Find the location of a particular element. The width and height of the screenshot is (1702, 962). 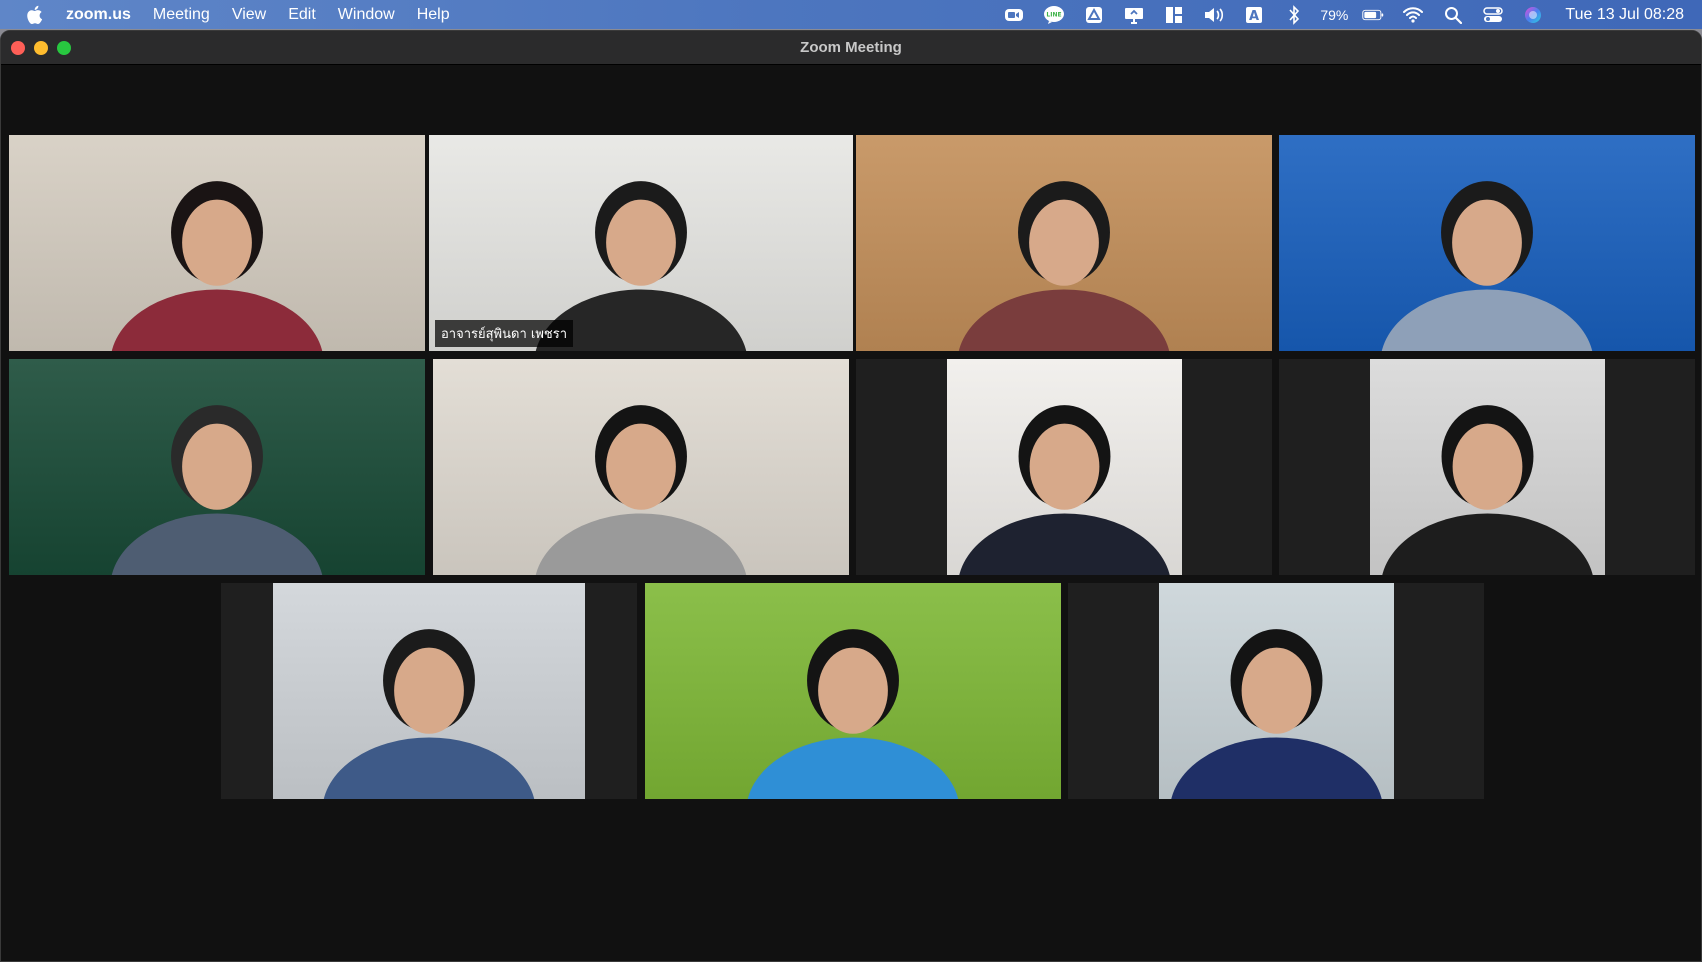

bluetooth-icon is located at coordinates (1294, 14).